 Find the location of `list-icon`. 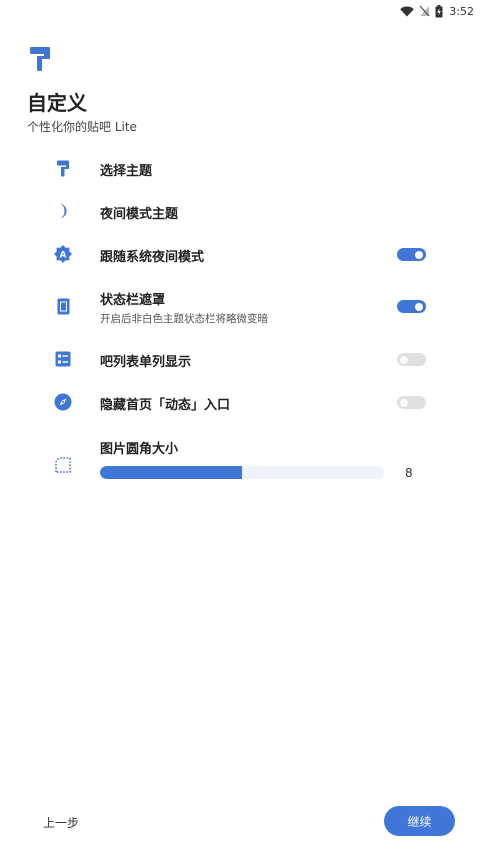

list-icon is located at coordinates (63, 359).